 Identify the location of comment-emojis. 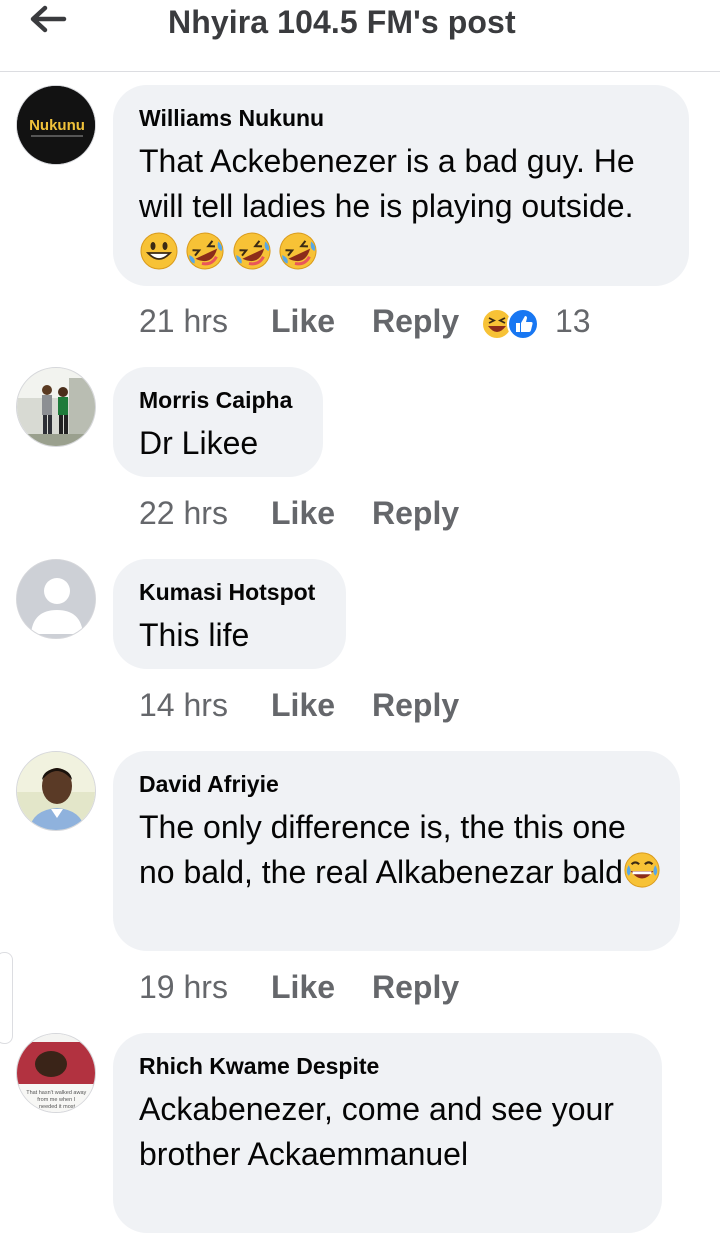
(229, 251).